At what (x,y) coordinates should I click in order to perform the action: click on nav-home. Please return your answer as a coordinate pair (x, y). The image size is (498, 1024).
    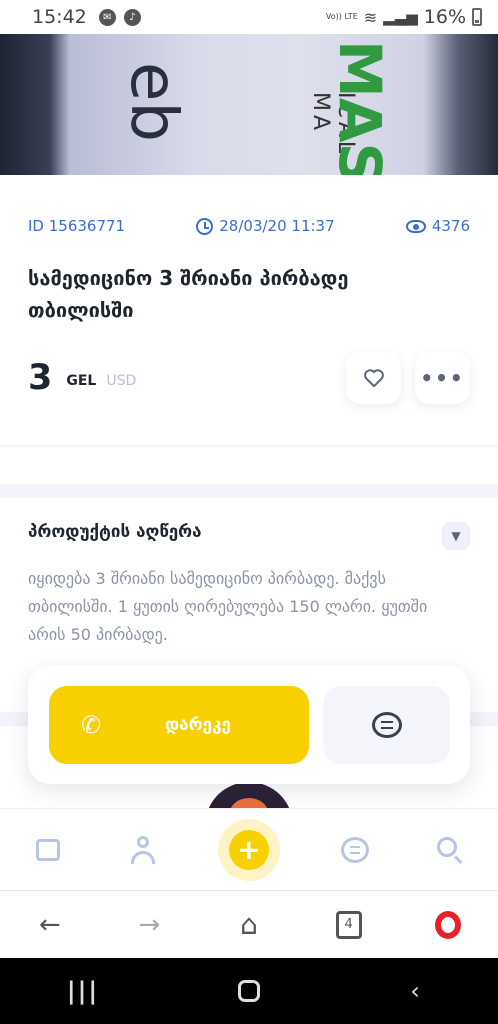
    Looking at the image, I should click on (48, 850).